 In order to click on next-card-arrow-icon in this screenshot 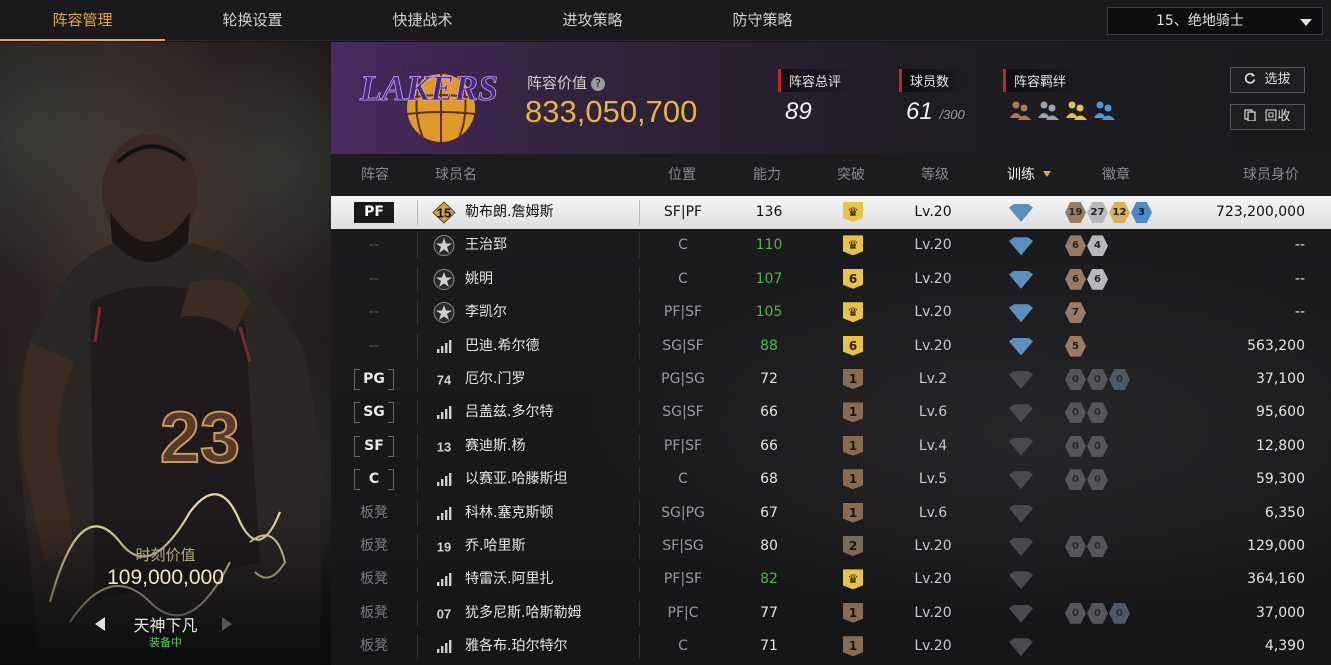, I will do `click(227, 624)`.